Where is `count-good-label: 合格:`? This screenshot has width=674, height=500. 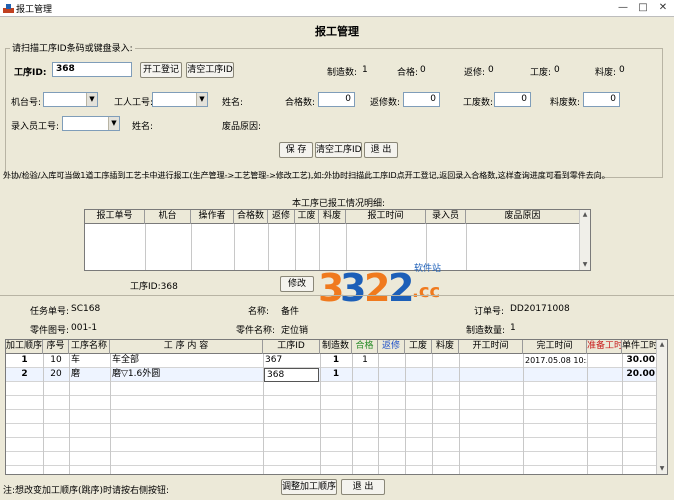 count-good-label: 合格: is located at coordinates (408, 73).